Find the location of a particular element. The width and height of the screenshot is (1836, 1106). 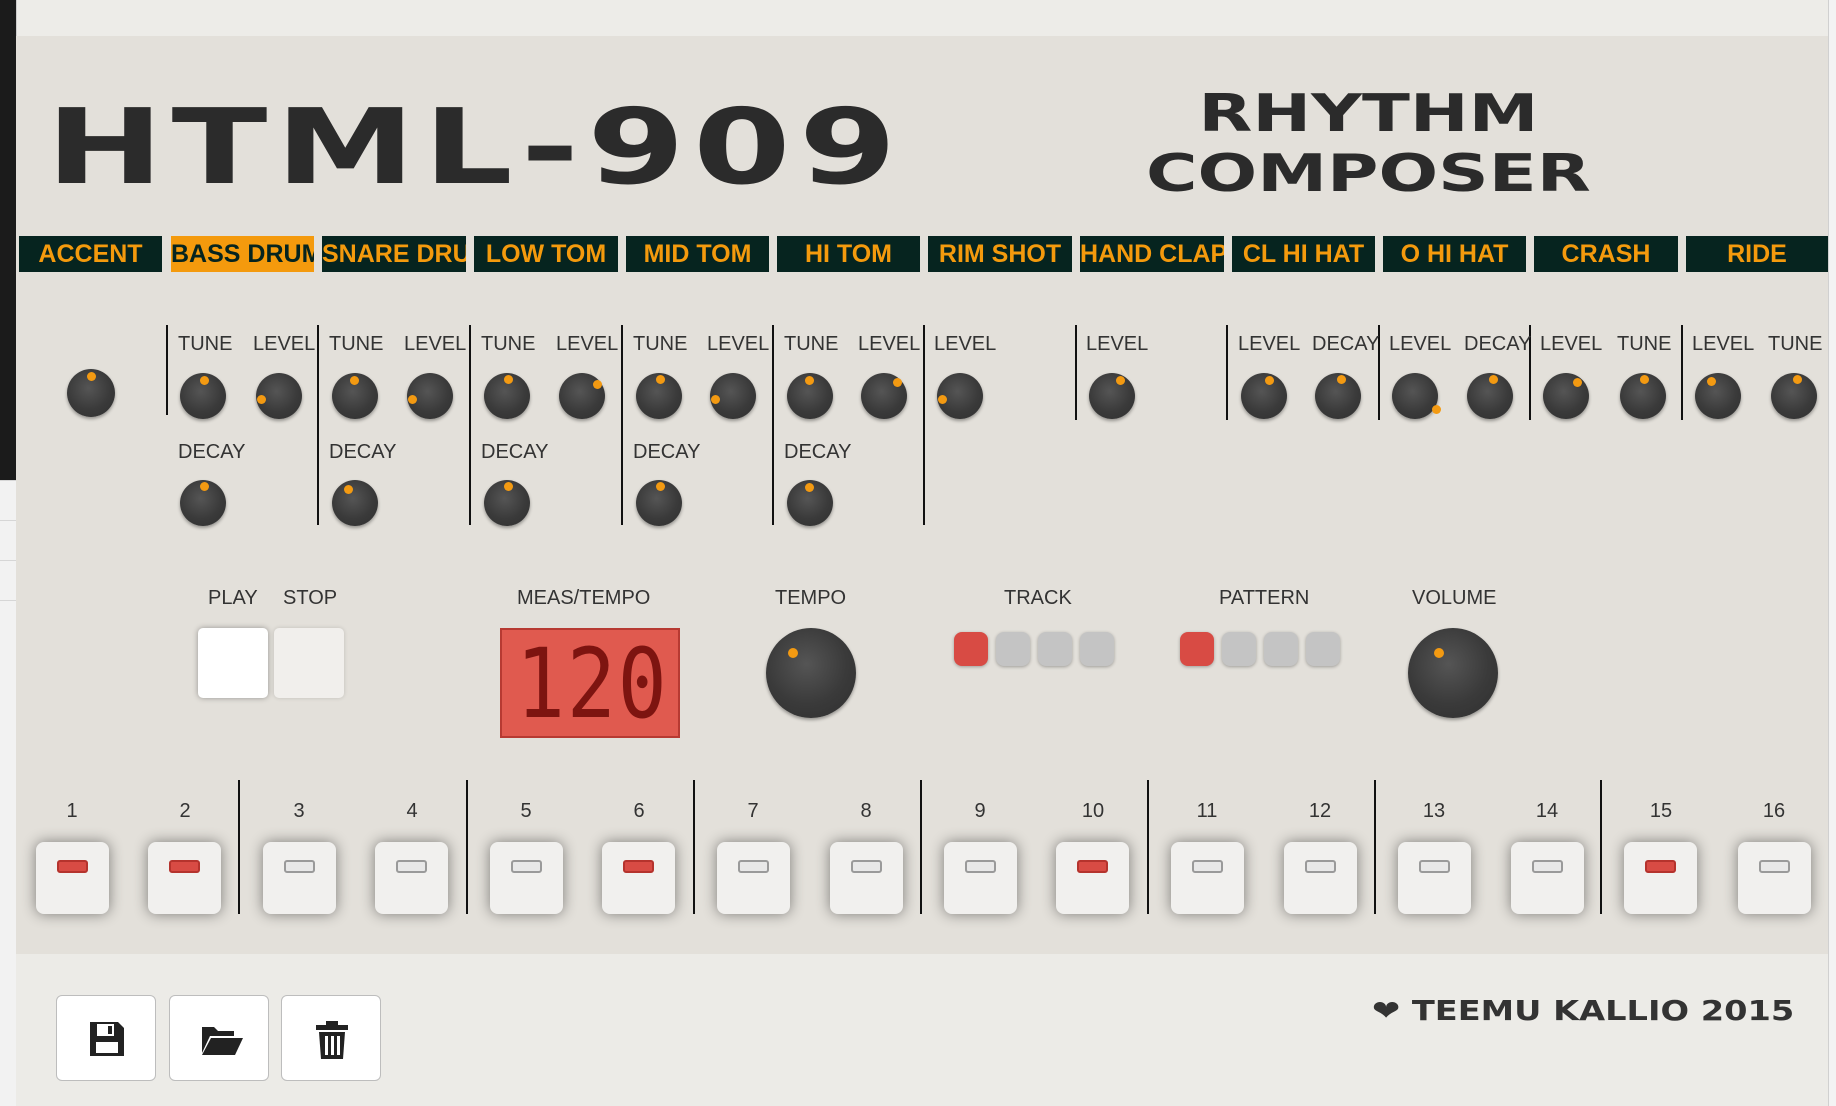

hi-tom-decay-label: DECAY is located at coordinates (818, 452).